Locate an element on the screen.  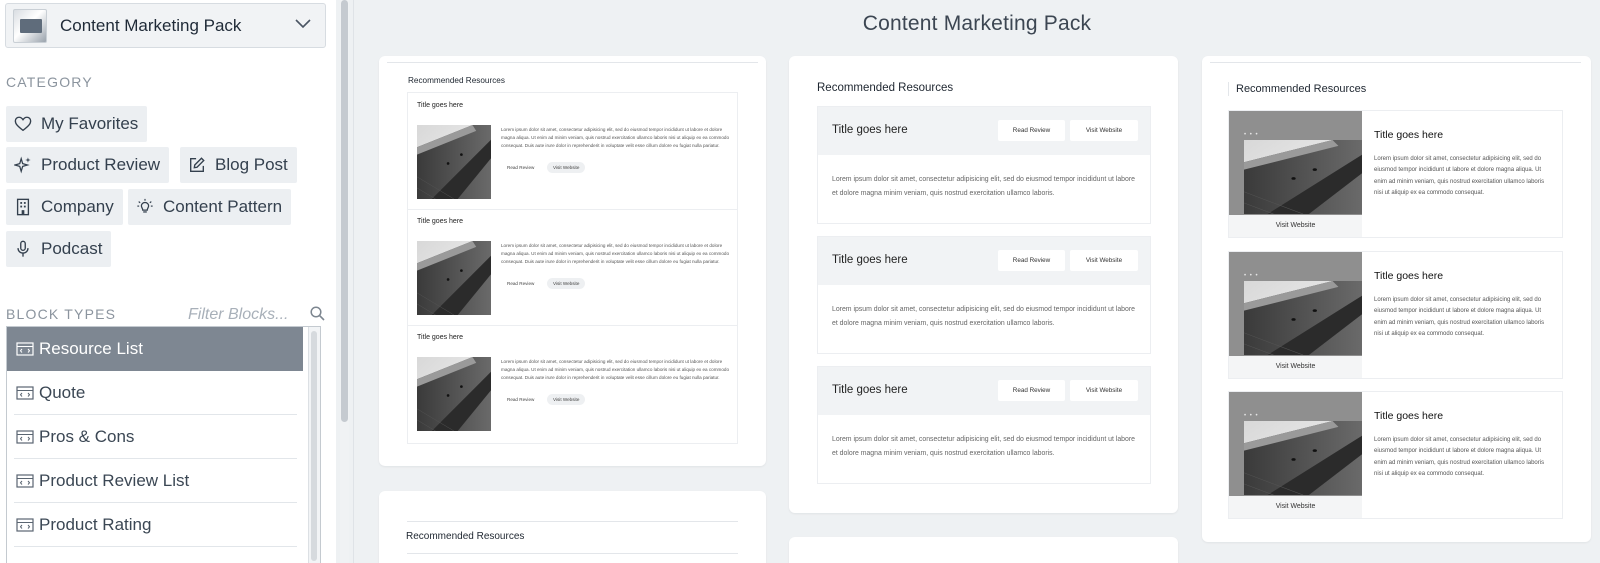
page-title: Content Marketing Pack is located at coordinates (977, 23).